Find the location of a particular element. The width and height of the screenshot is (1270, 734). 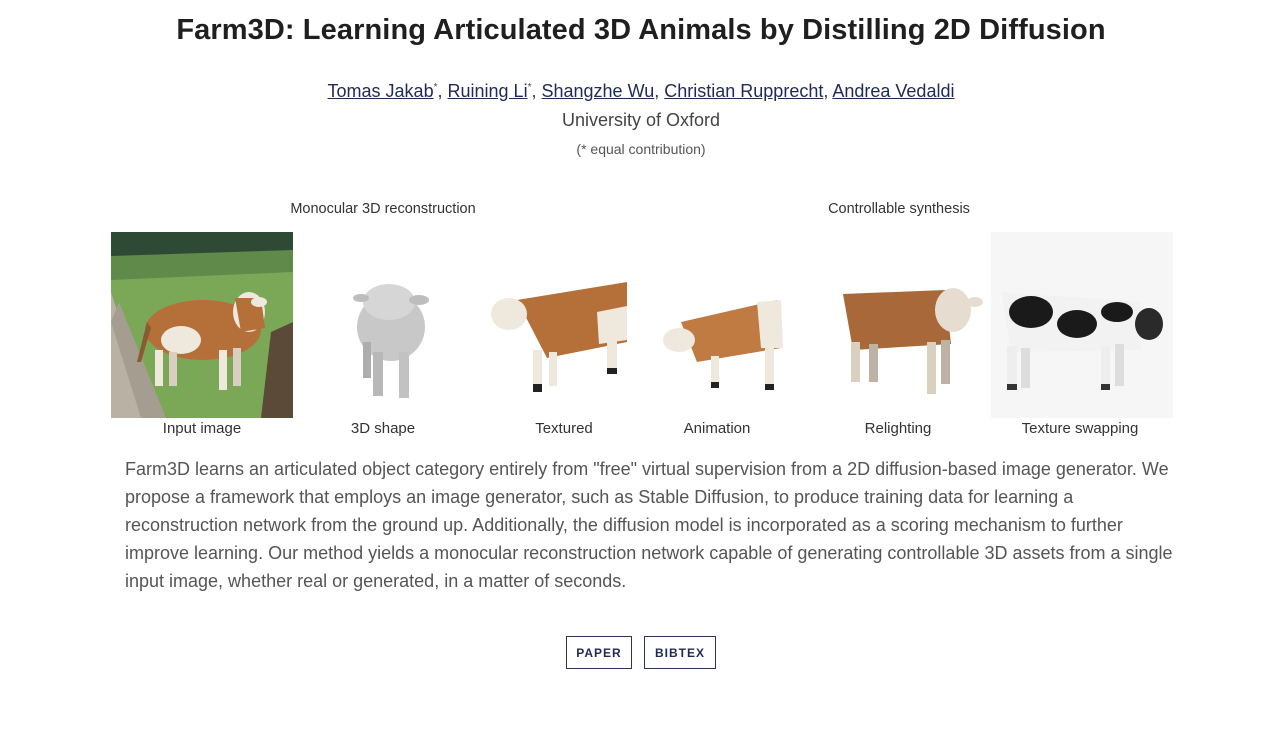

caption-texture-swapping: Texture swapping is located at coordinates (1080, 428).